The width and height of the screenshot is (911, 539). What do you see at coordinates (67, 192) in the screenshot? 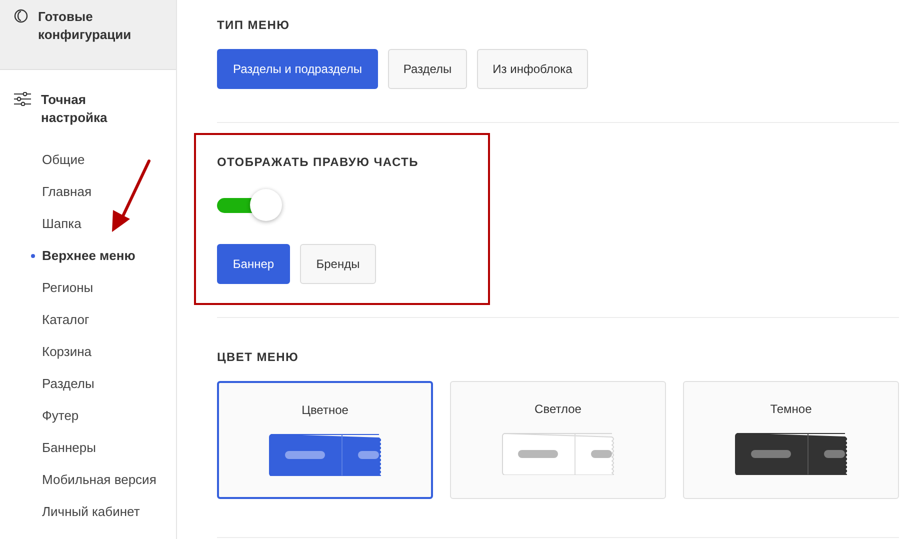
I see `sidebar-item: Главная` at bounding box center [67, 192].